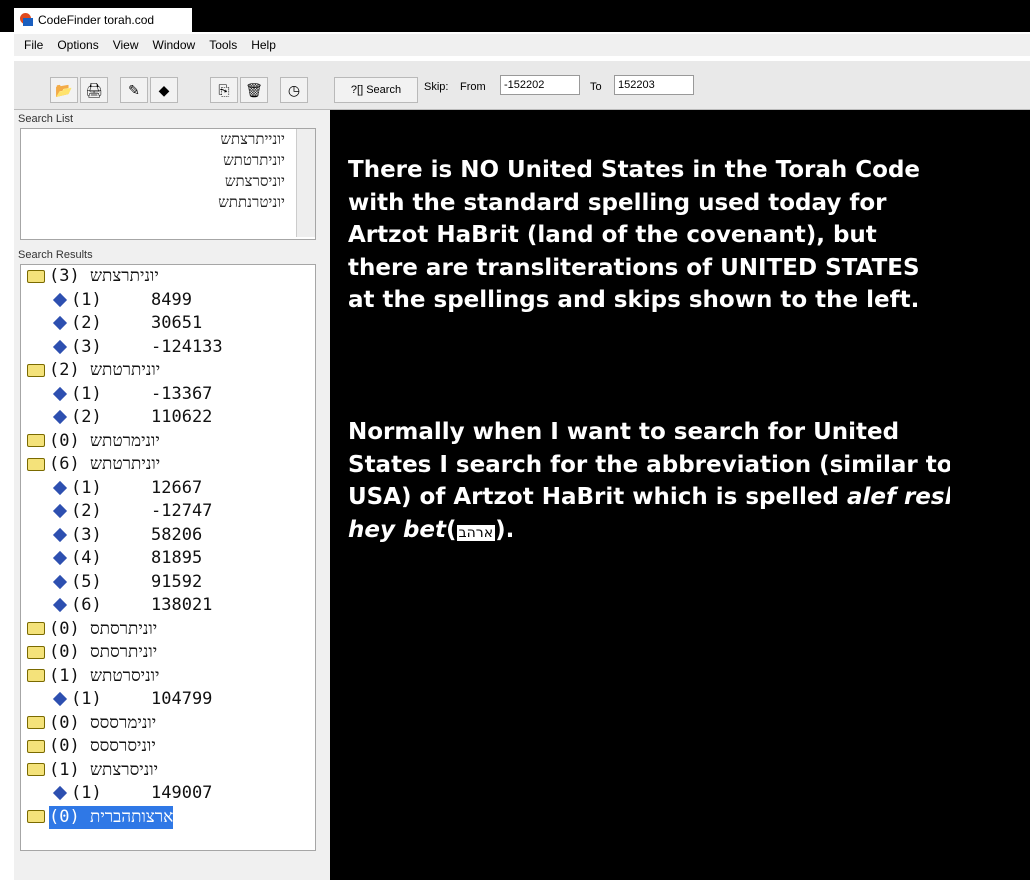 The height and width of the screenshot is (880, 1030). I want to click on result-hit-row: (1) 8499, so click(168, 301).